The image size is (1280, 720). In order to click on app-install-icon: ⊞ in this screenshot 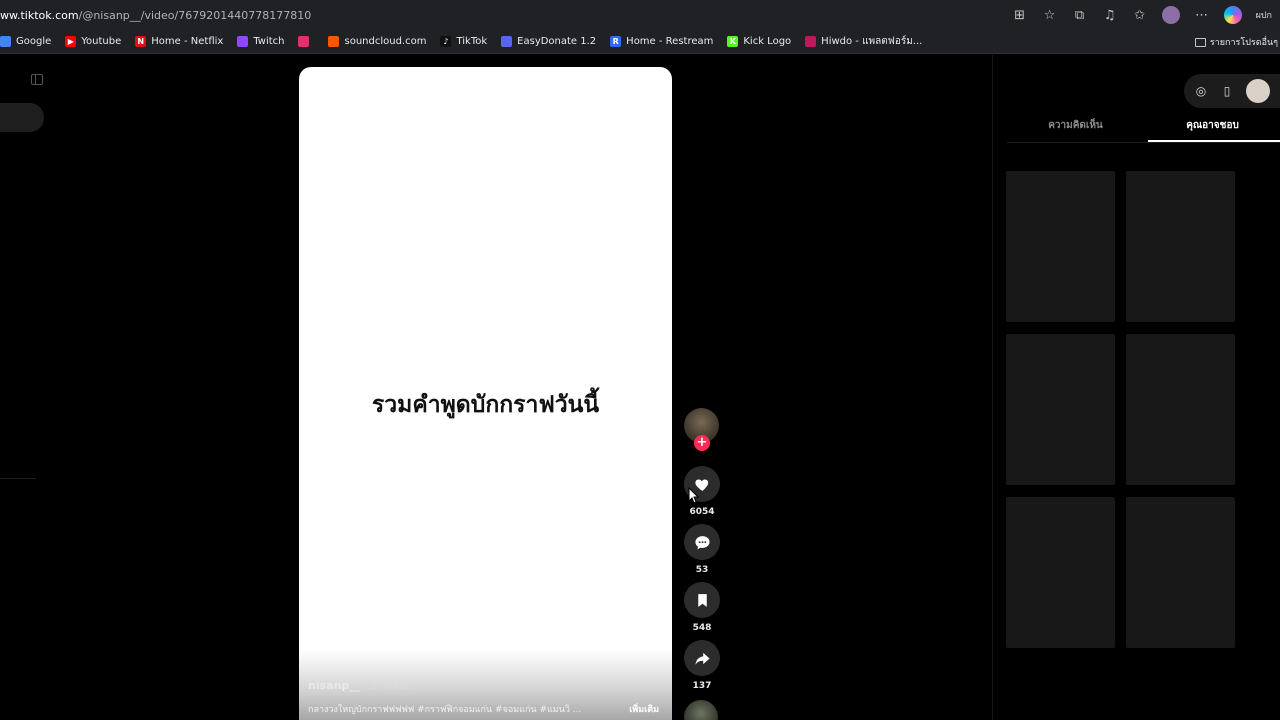, I will do `click(1020, 15)`.